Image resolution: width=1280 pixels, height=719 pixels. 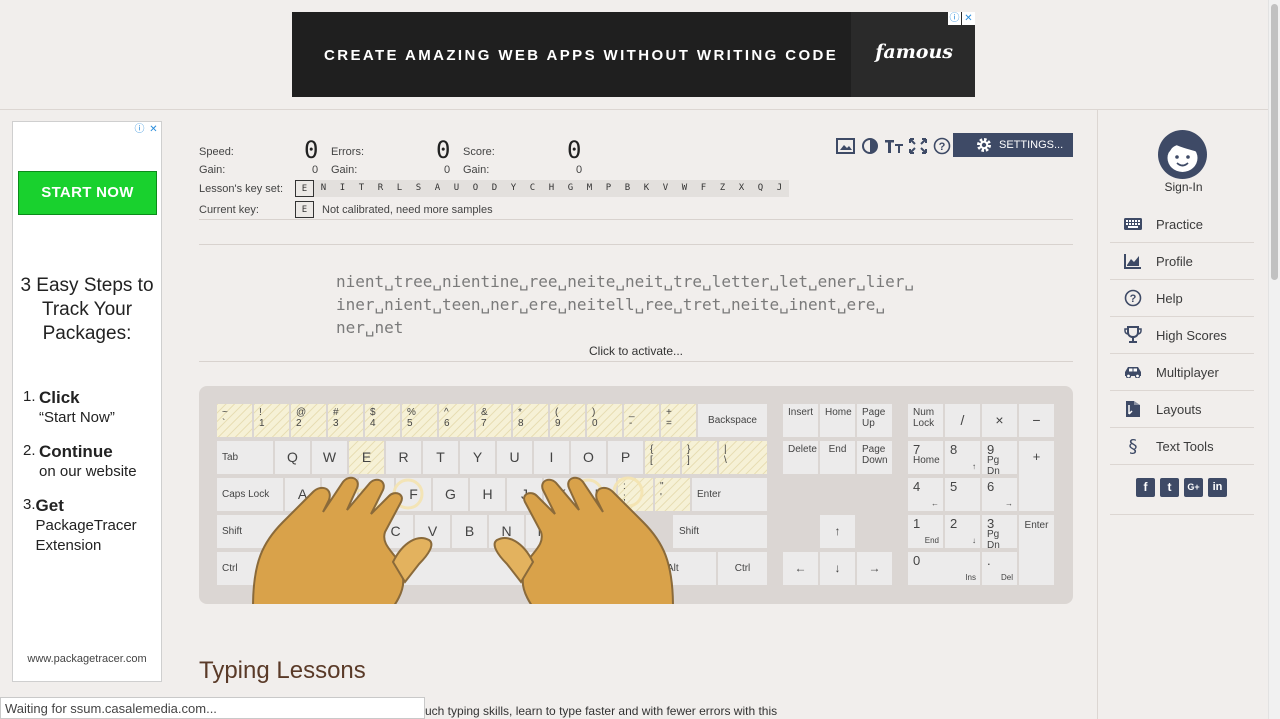 I want to click on key-num-4: 4 ←, so click(x=925, y=494).